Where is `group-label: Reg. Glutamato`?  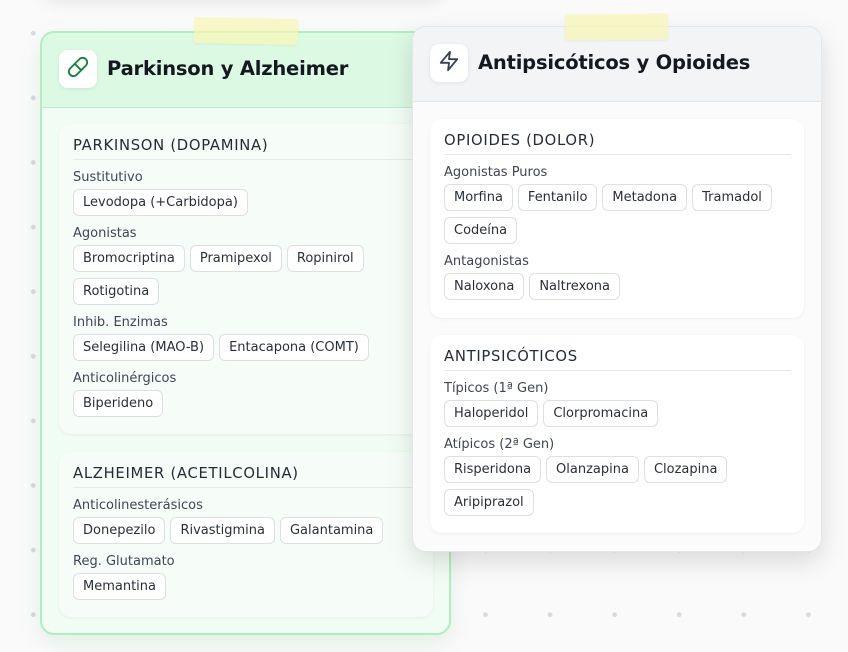 group-label: Reg. Glutamato is located at coordinates (124, 561).